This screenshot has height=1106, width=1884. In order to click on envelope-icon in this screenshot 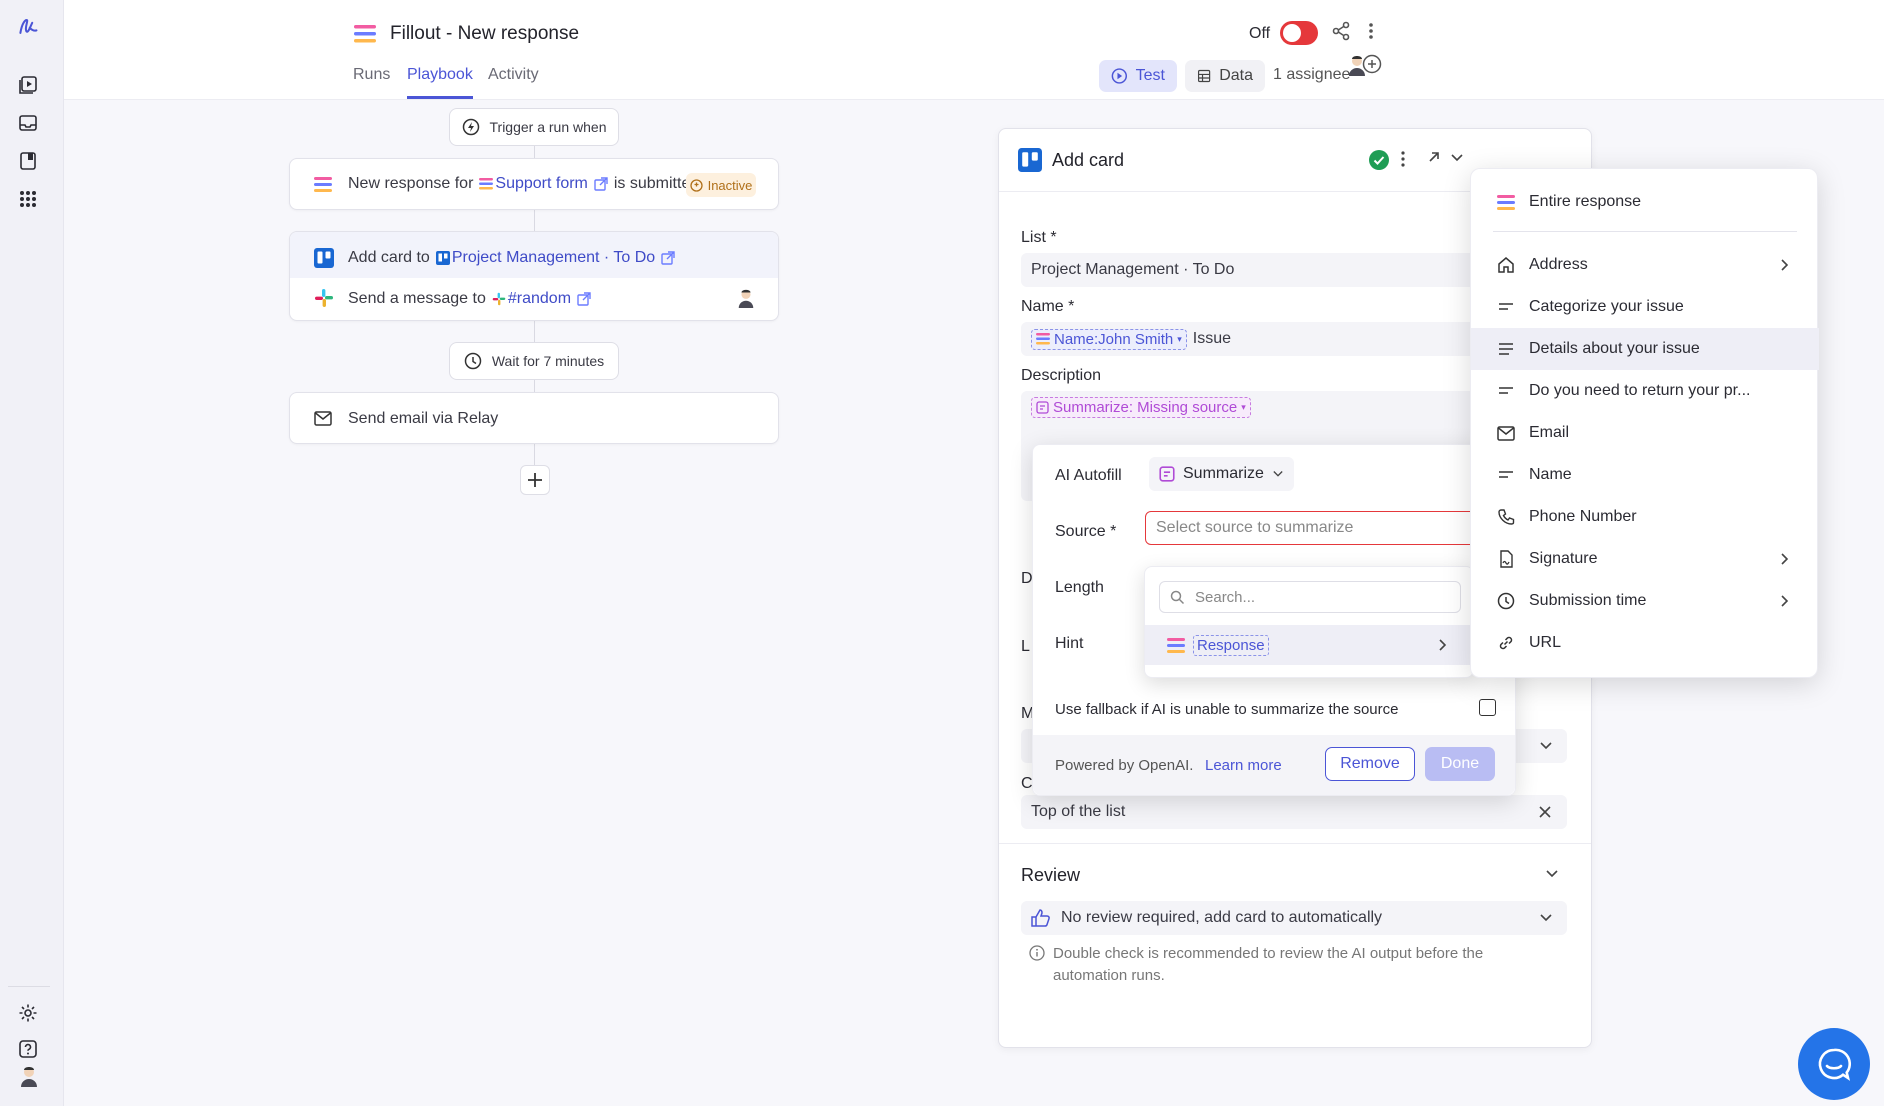, I will do `click(323, 418)`.